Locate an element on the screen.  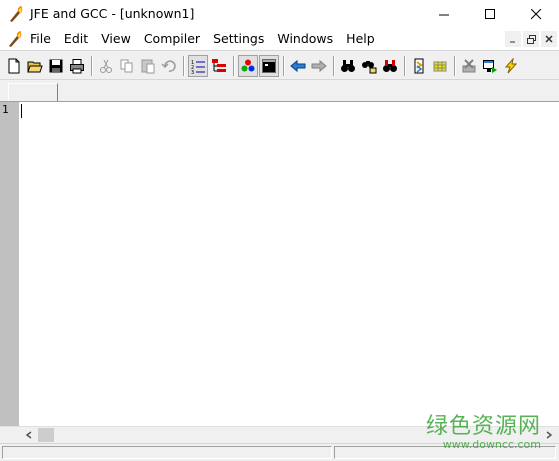
forward-button is located at coordinates (319, 66).